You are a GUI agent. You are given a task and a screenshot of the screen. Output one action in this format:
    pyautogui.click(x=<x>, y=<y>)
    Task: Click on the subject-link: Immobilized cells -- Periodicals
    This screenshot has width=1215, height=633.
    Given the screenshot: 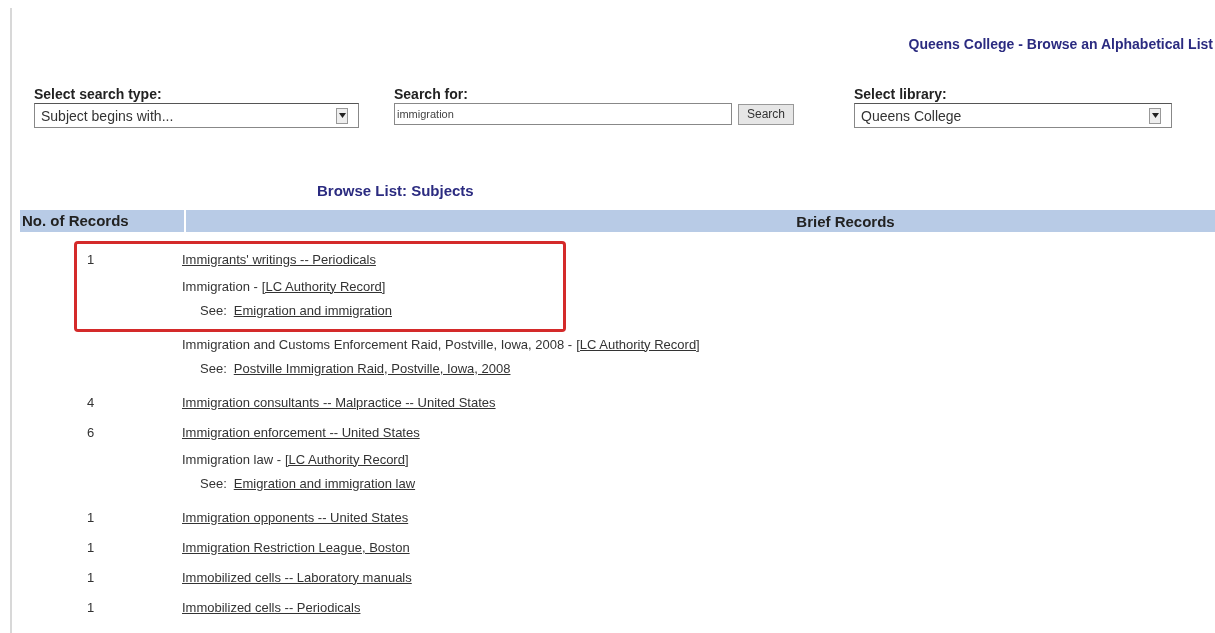 What is the action you would take?
    pyautogui.click(x=271, y=607)
    